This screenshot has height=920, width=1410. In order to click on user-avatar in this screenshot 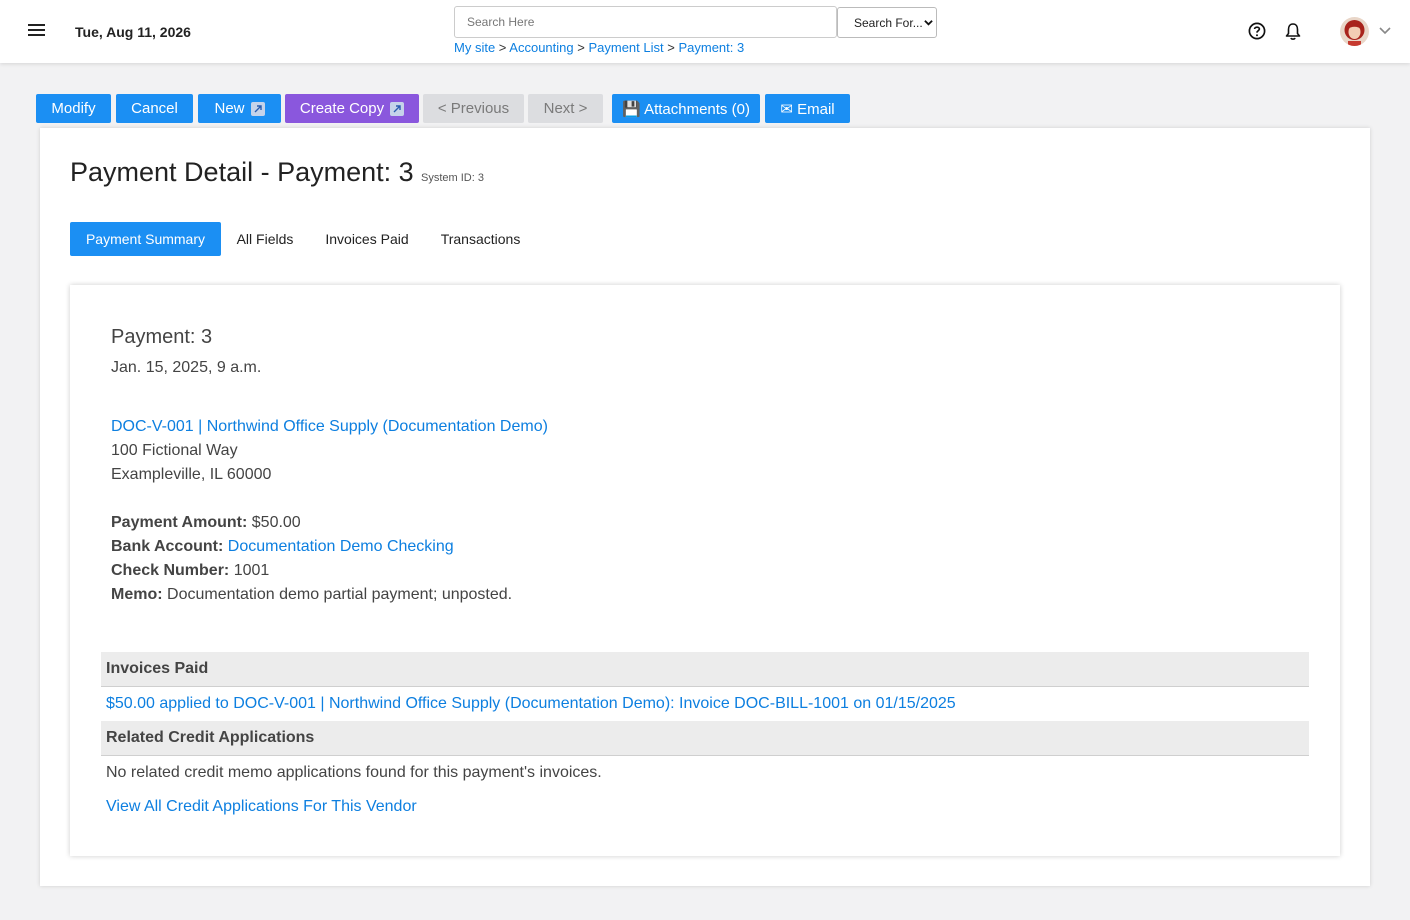, I will do `click(1354, 31)`.